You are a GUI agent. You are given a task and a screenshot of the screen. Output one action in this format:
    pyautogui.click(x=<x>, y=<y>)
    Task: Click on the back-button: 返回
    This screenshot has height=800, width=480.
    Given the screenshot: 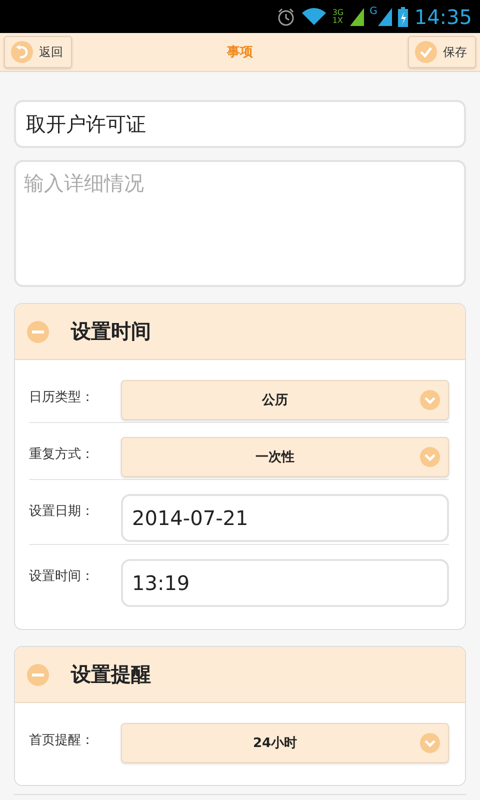 What is the action you would take?
    pyautogui.click(x=38, y=52)
    